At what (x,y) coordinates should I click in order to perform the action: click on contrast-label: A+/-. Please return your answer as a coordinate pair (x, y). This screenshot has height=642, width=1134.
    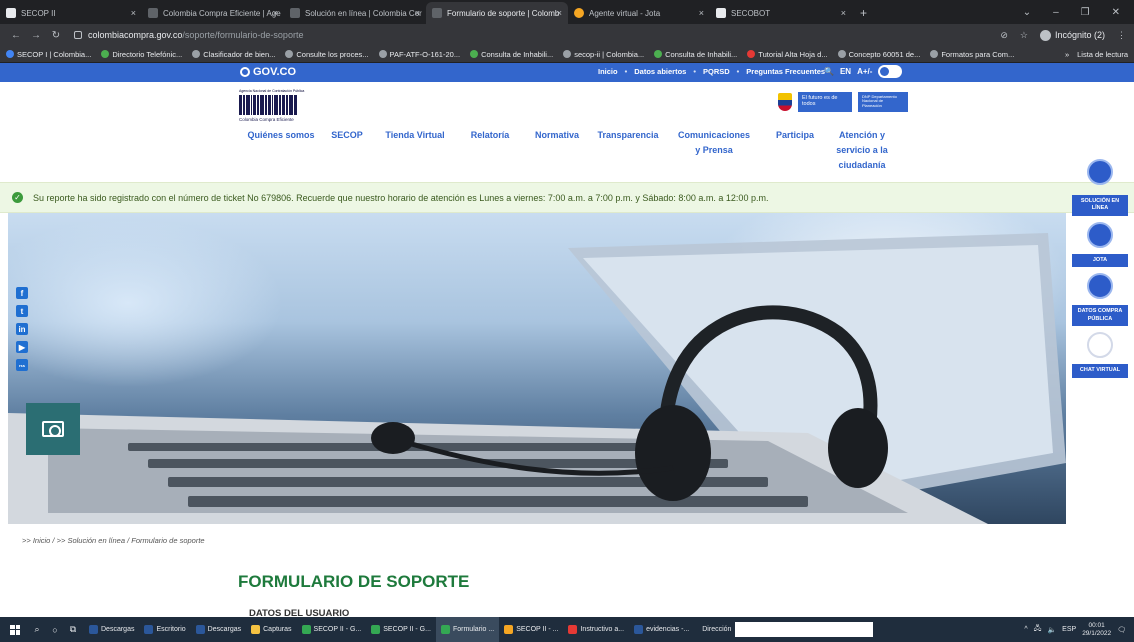
    Looking at the image, I should click on (864, 71).